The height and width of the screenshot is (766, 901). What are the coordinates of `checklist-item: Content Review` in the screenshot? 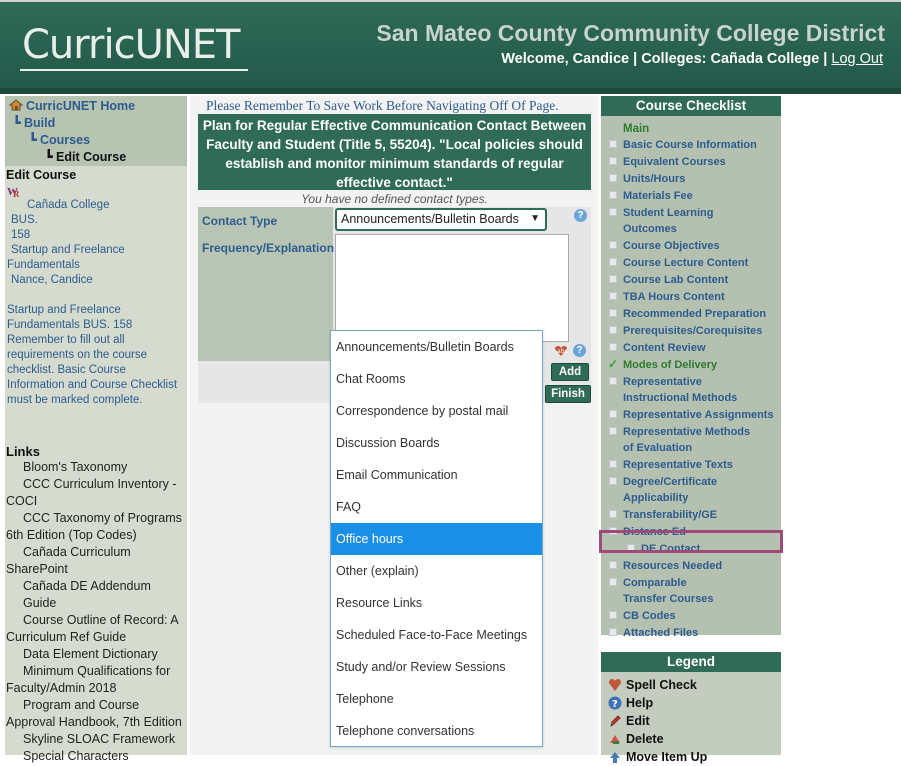 It's located at (691, 348).